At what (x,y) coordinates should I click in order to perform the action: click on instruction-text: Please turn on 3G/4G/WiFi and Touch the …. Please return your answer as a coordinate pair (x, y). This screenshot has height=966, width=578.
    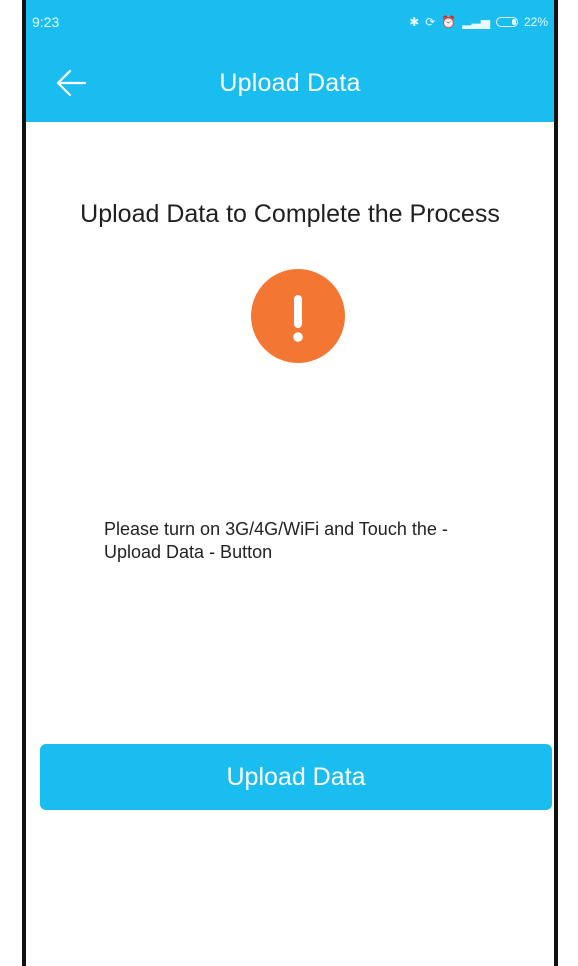
    Looking at the image, I should click on (276, 541).